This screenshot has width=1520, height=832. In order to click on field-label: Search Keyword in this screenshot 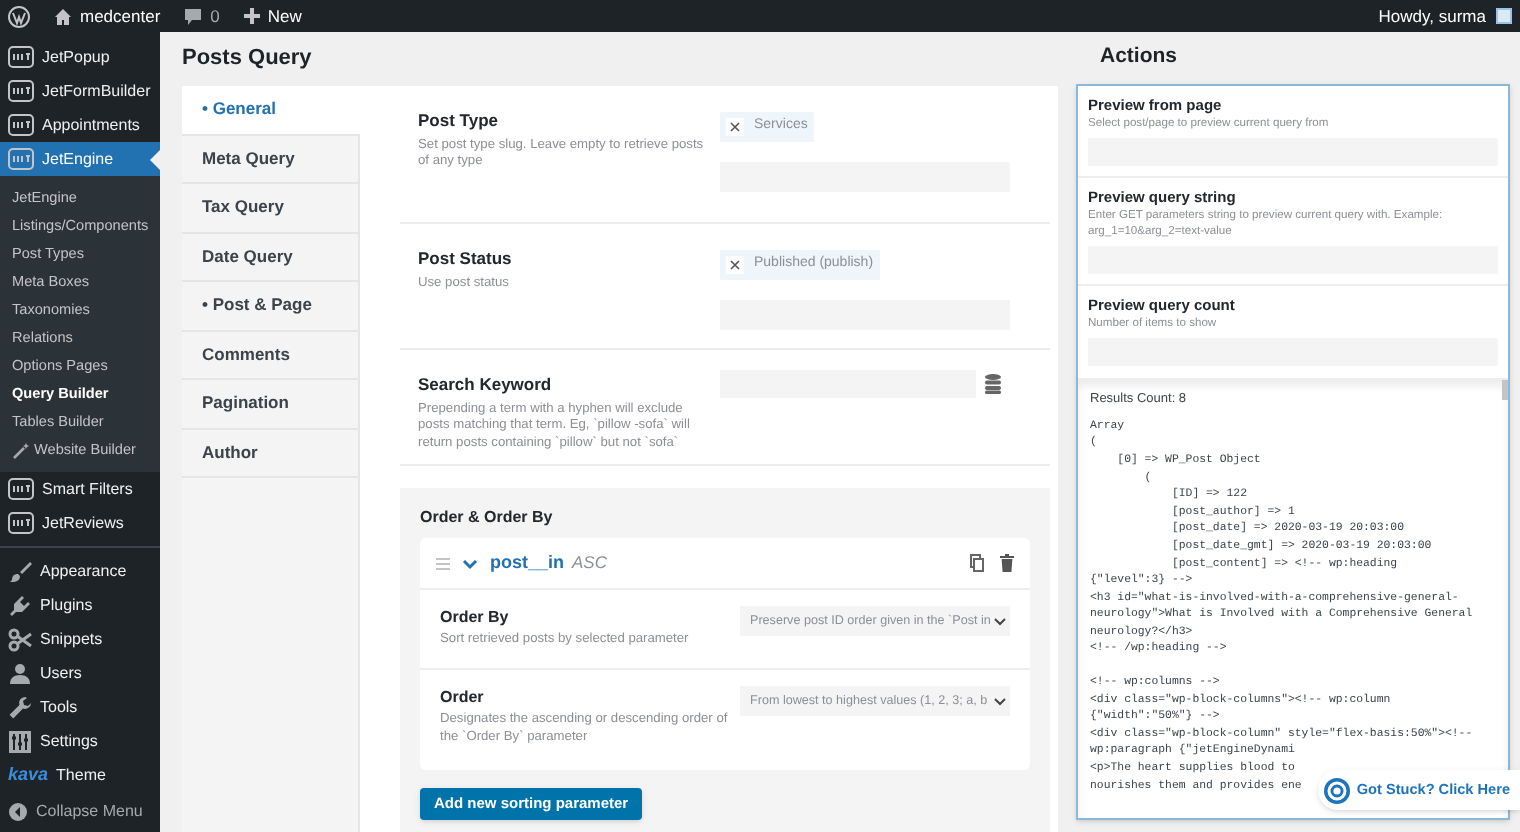, I will do `click(486, 385)`.